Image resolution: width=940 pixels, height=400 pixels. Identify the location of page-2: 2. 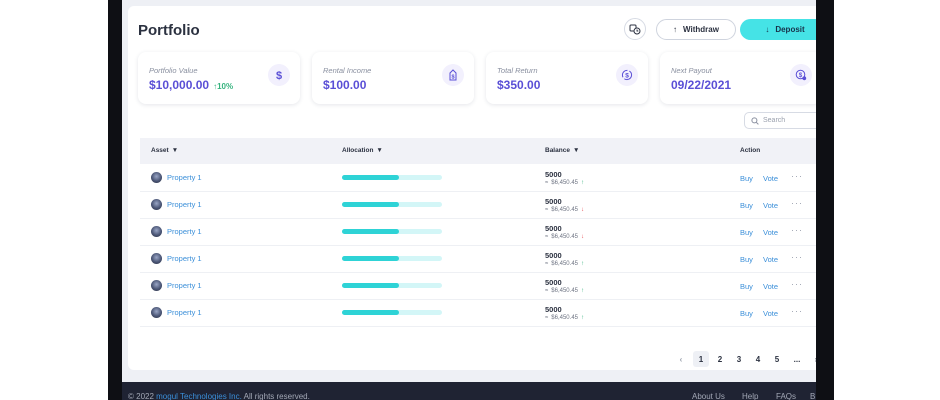
(720, 359).